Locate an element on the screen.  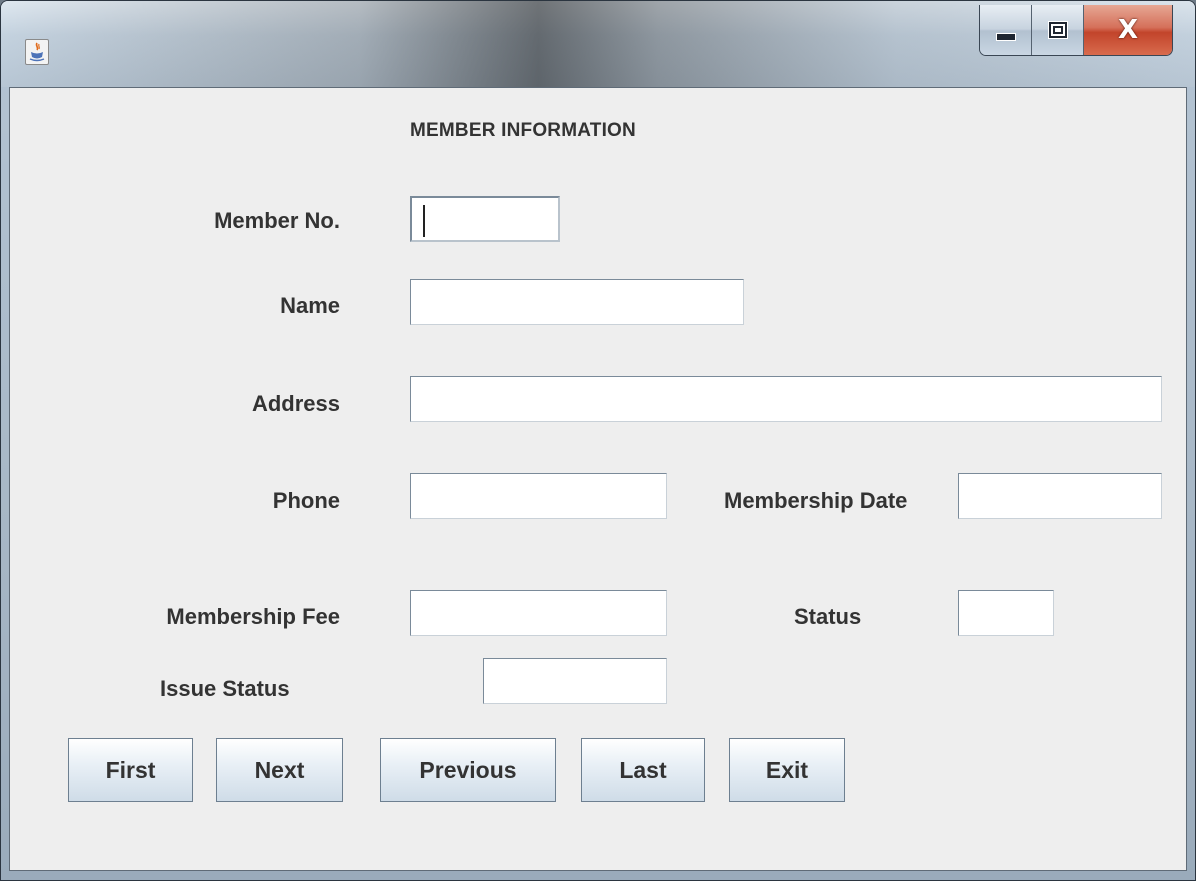
title-bar: X is located at coordinates (598, 44).